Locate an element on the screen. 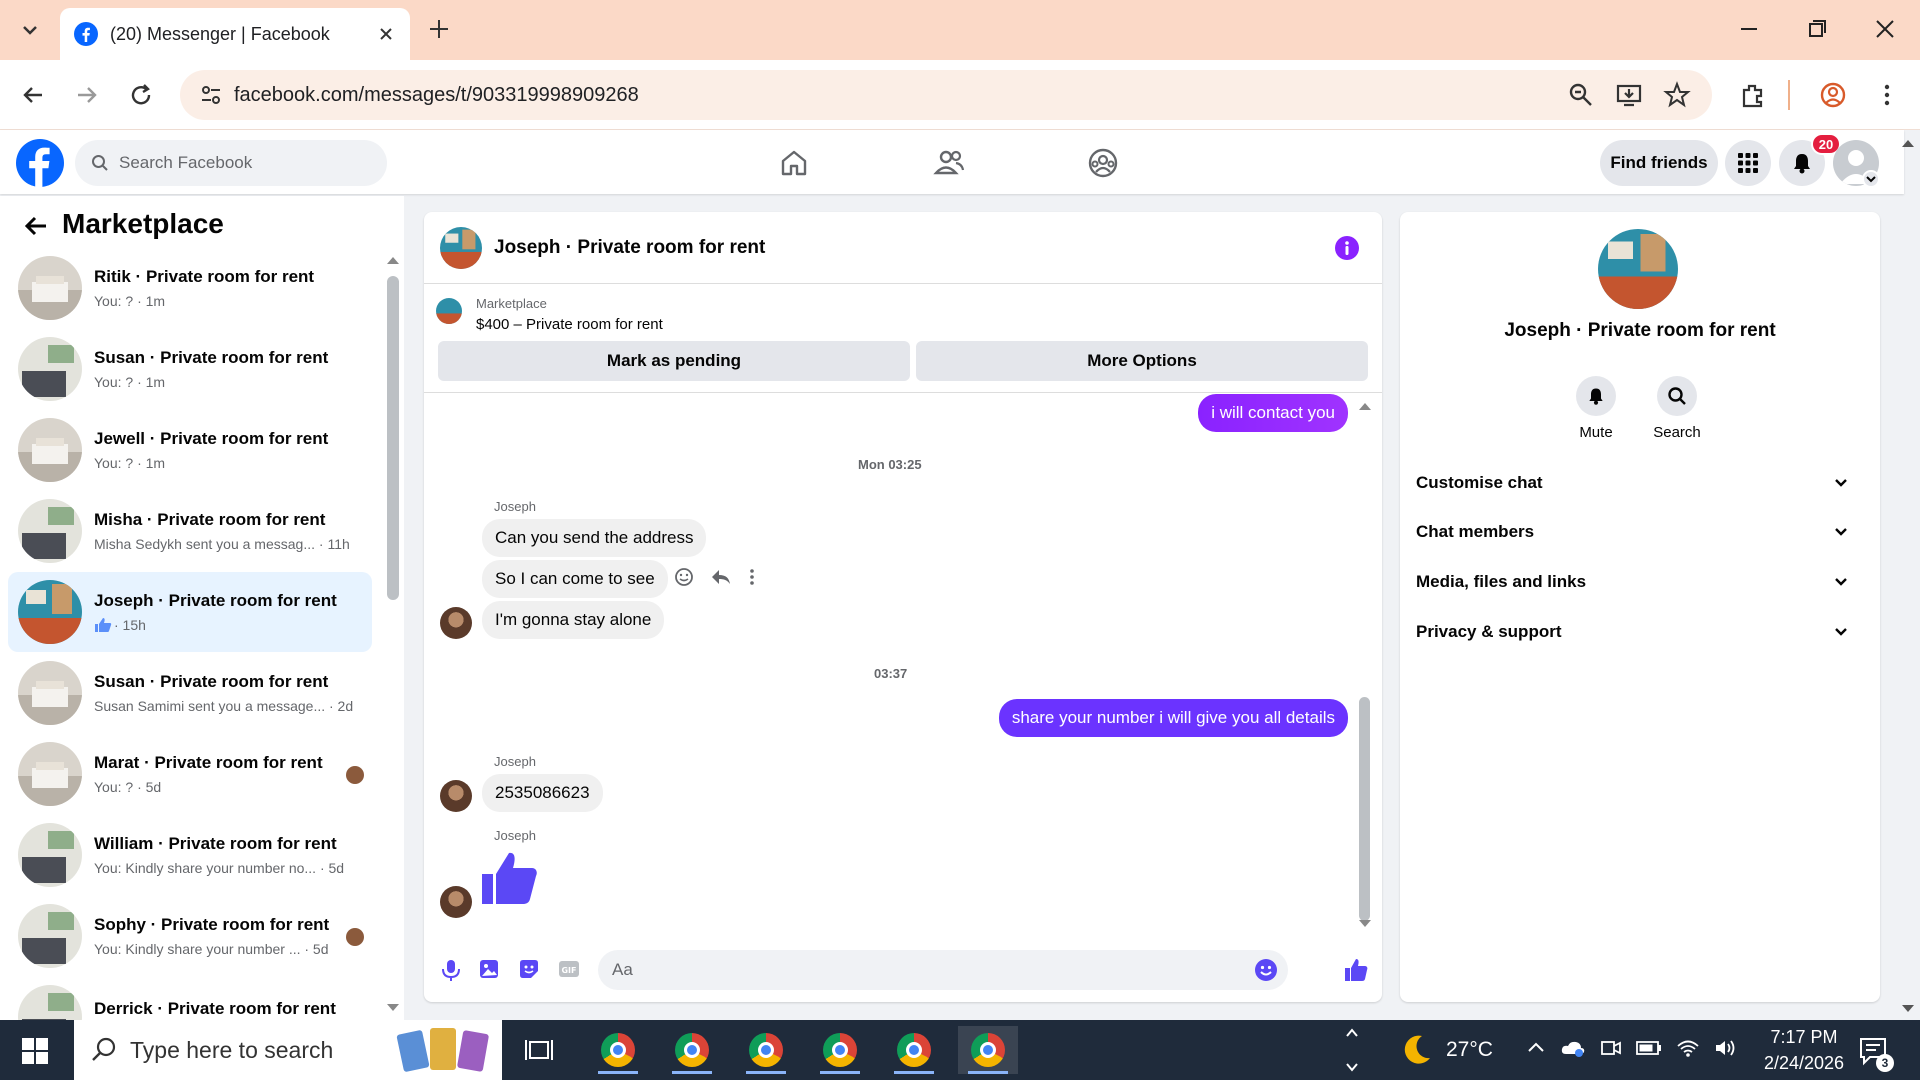 Image resolution: width=1920 pixels, height=1080 pixels. site-info-icon is located at coordinates (211, 95).